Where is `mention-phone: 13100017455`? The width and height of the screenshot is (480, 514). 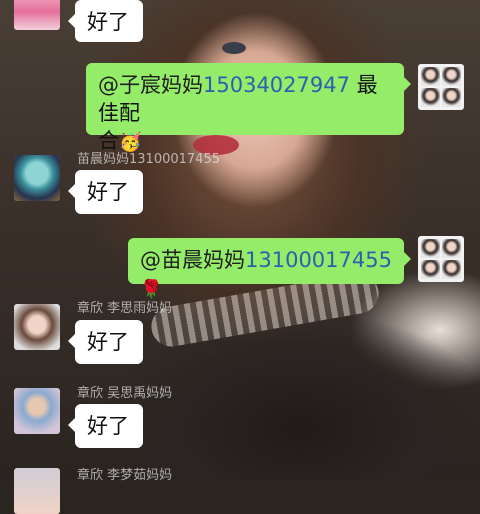 mention-phone: 13100017455 is located at coordinates (318, 260).